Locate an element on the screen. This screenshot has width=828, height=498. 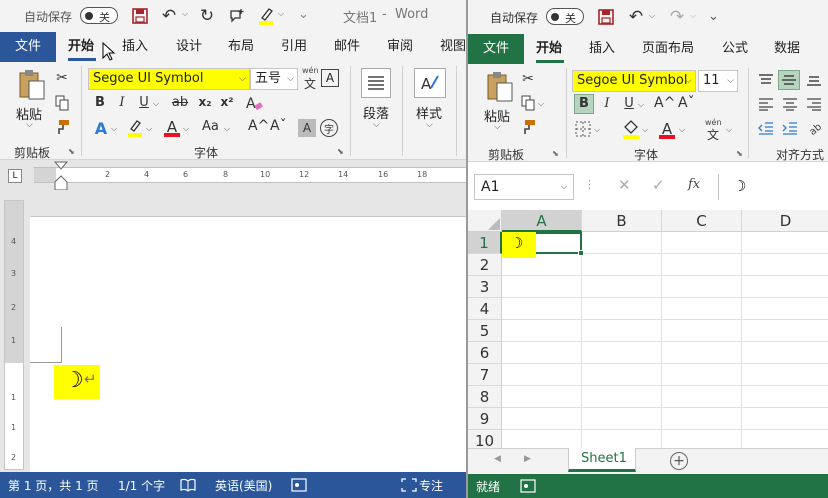
row-header: 1 is located at coordinates (485, 243).